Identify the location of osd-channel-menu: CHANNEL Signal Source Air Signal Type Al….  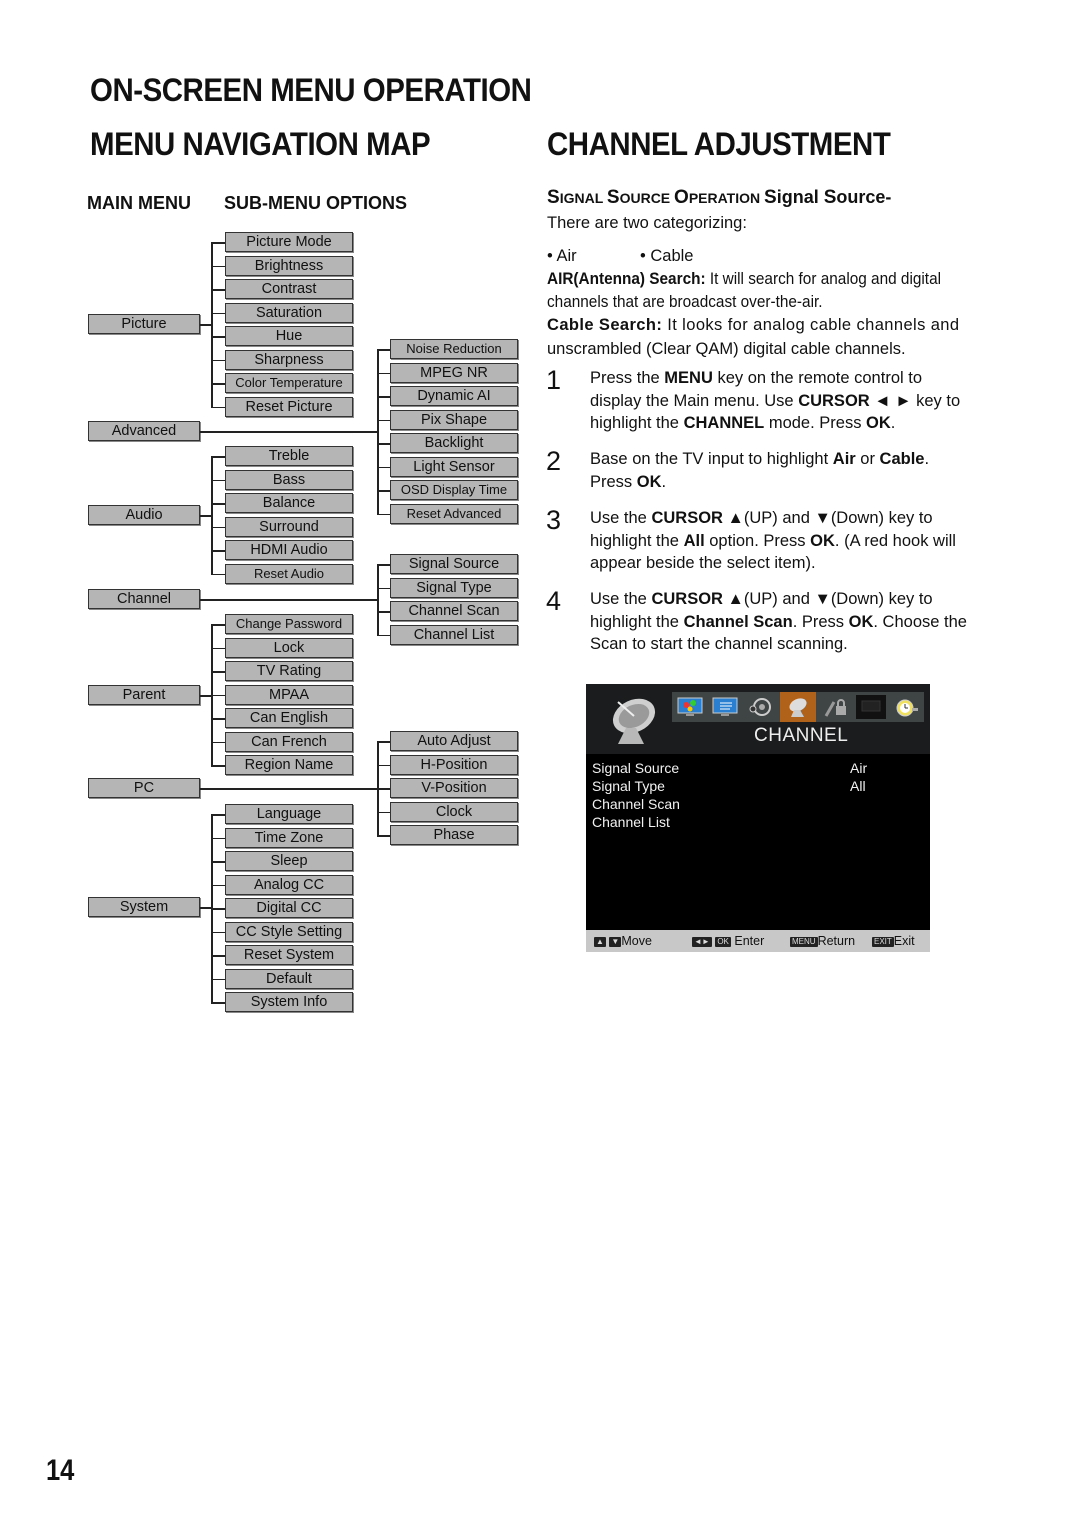
(758, 818).